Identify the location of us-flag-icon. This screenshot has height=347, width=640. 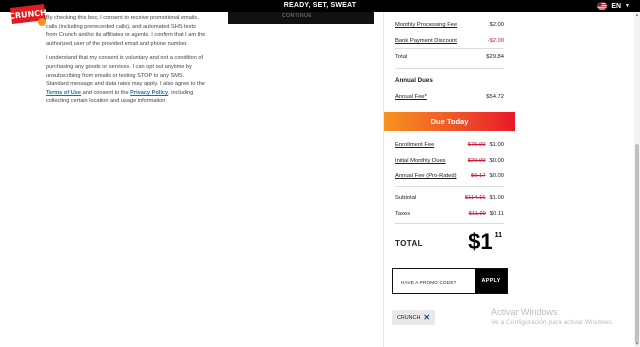
(602, 6).